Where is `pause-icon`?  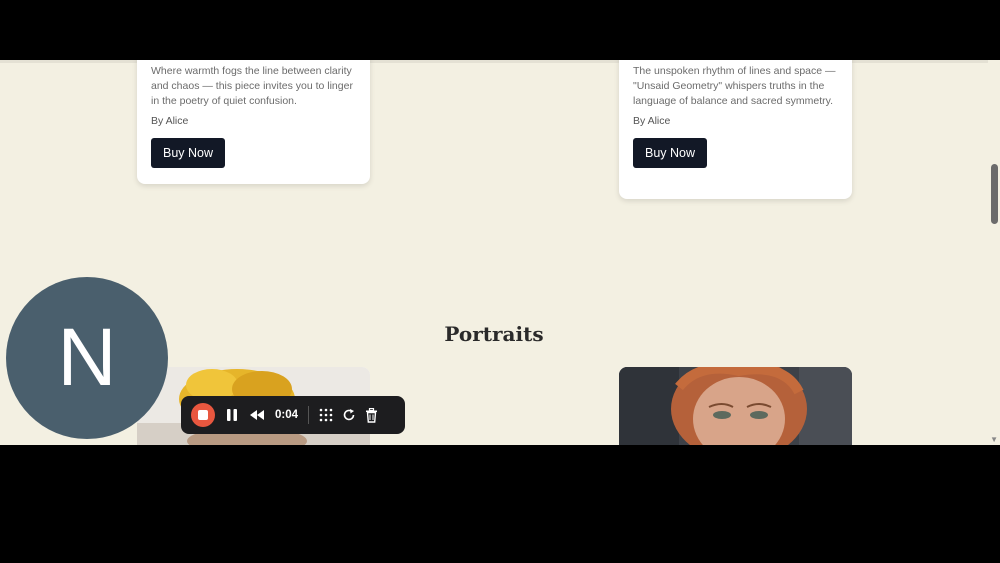
pause-icon is located at coordinates (232, 415).